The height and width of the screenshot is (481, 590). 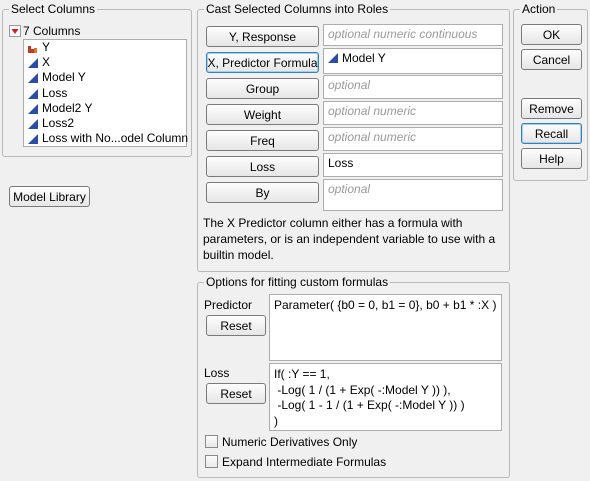 I want to click on role-button-loss: Loss, so click(x=262, y=166).